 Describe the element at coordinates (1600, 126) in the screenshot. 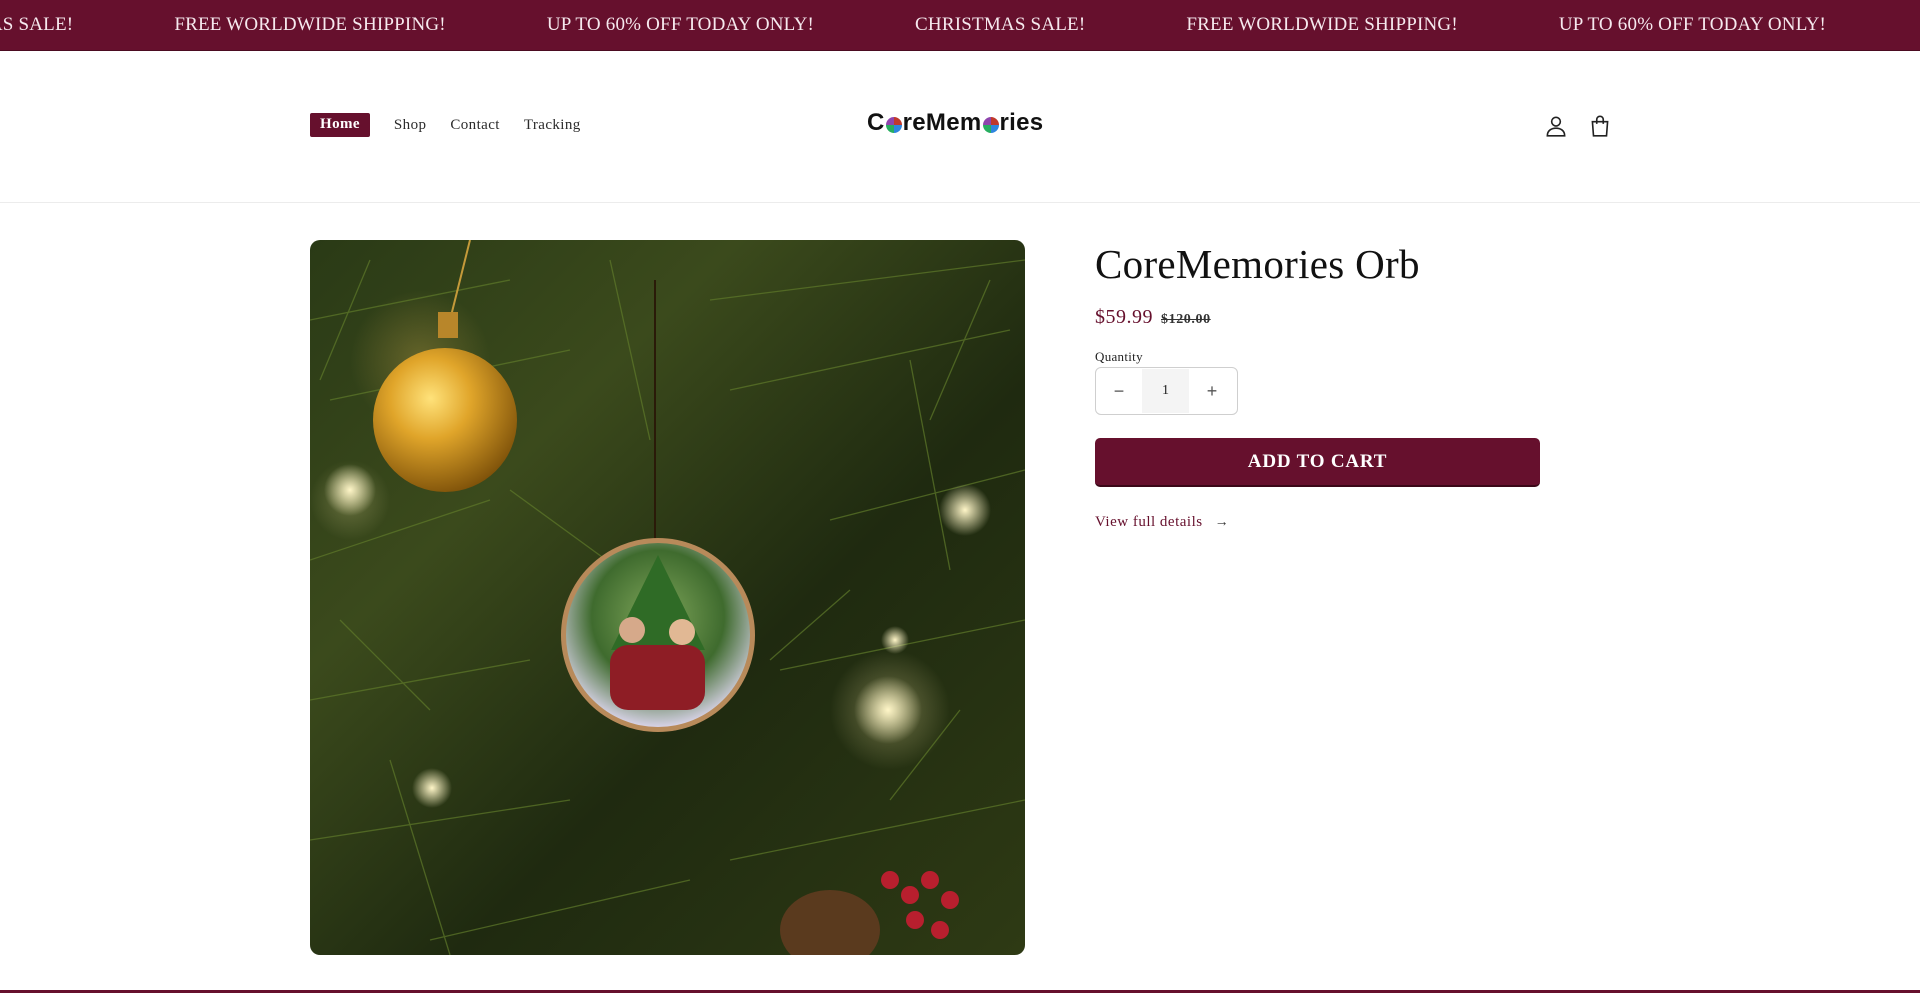

I see `cart-icon` at that location.